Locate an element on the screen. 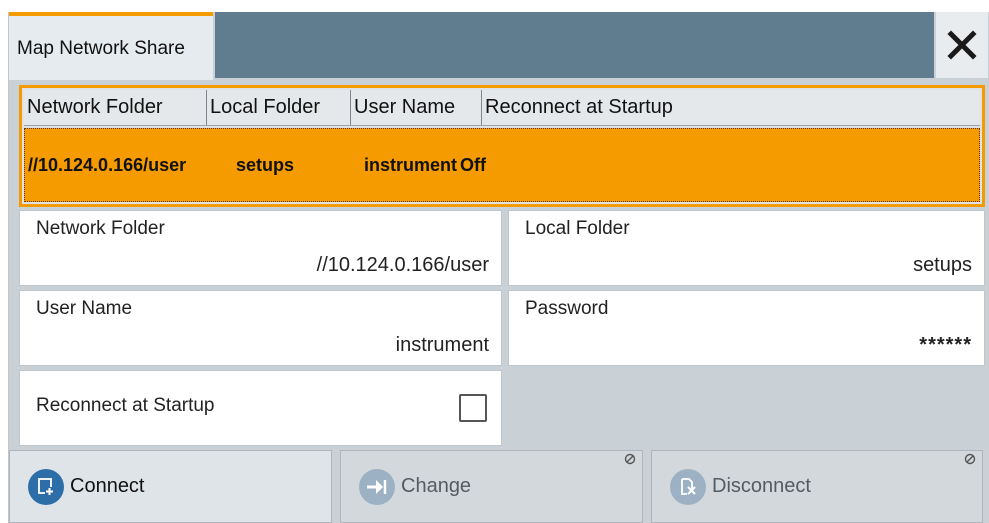  column-header-network-folder: Network Folder is located at coordinates (115, 107).